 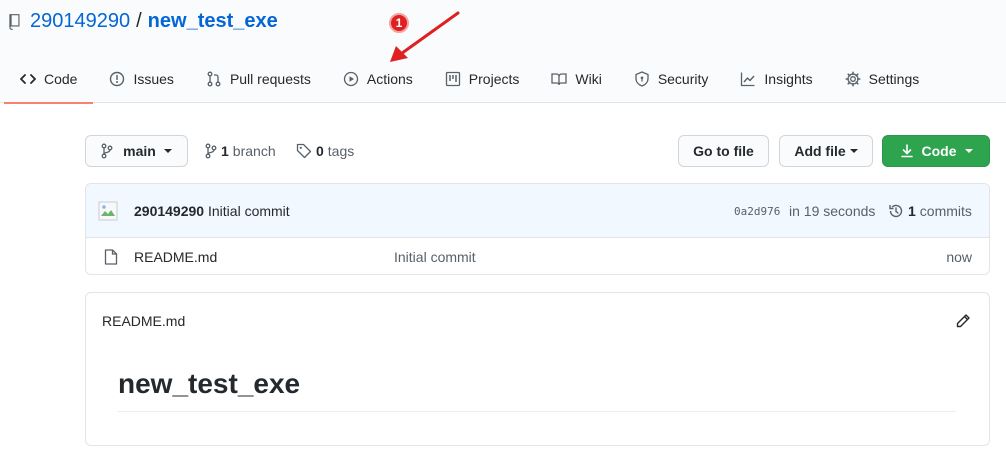 I want to click on tags-link: 0 tags, so click(x=325, y=151).